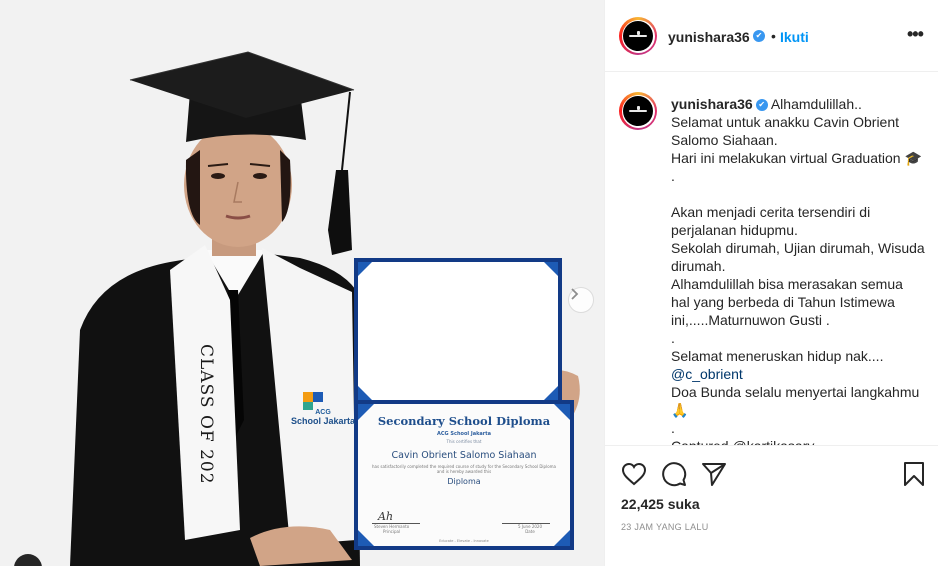  I want to click on date-label: 5 June 2020 Date, so click(530, 529).